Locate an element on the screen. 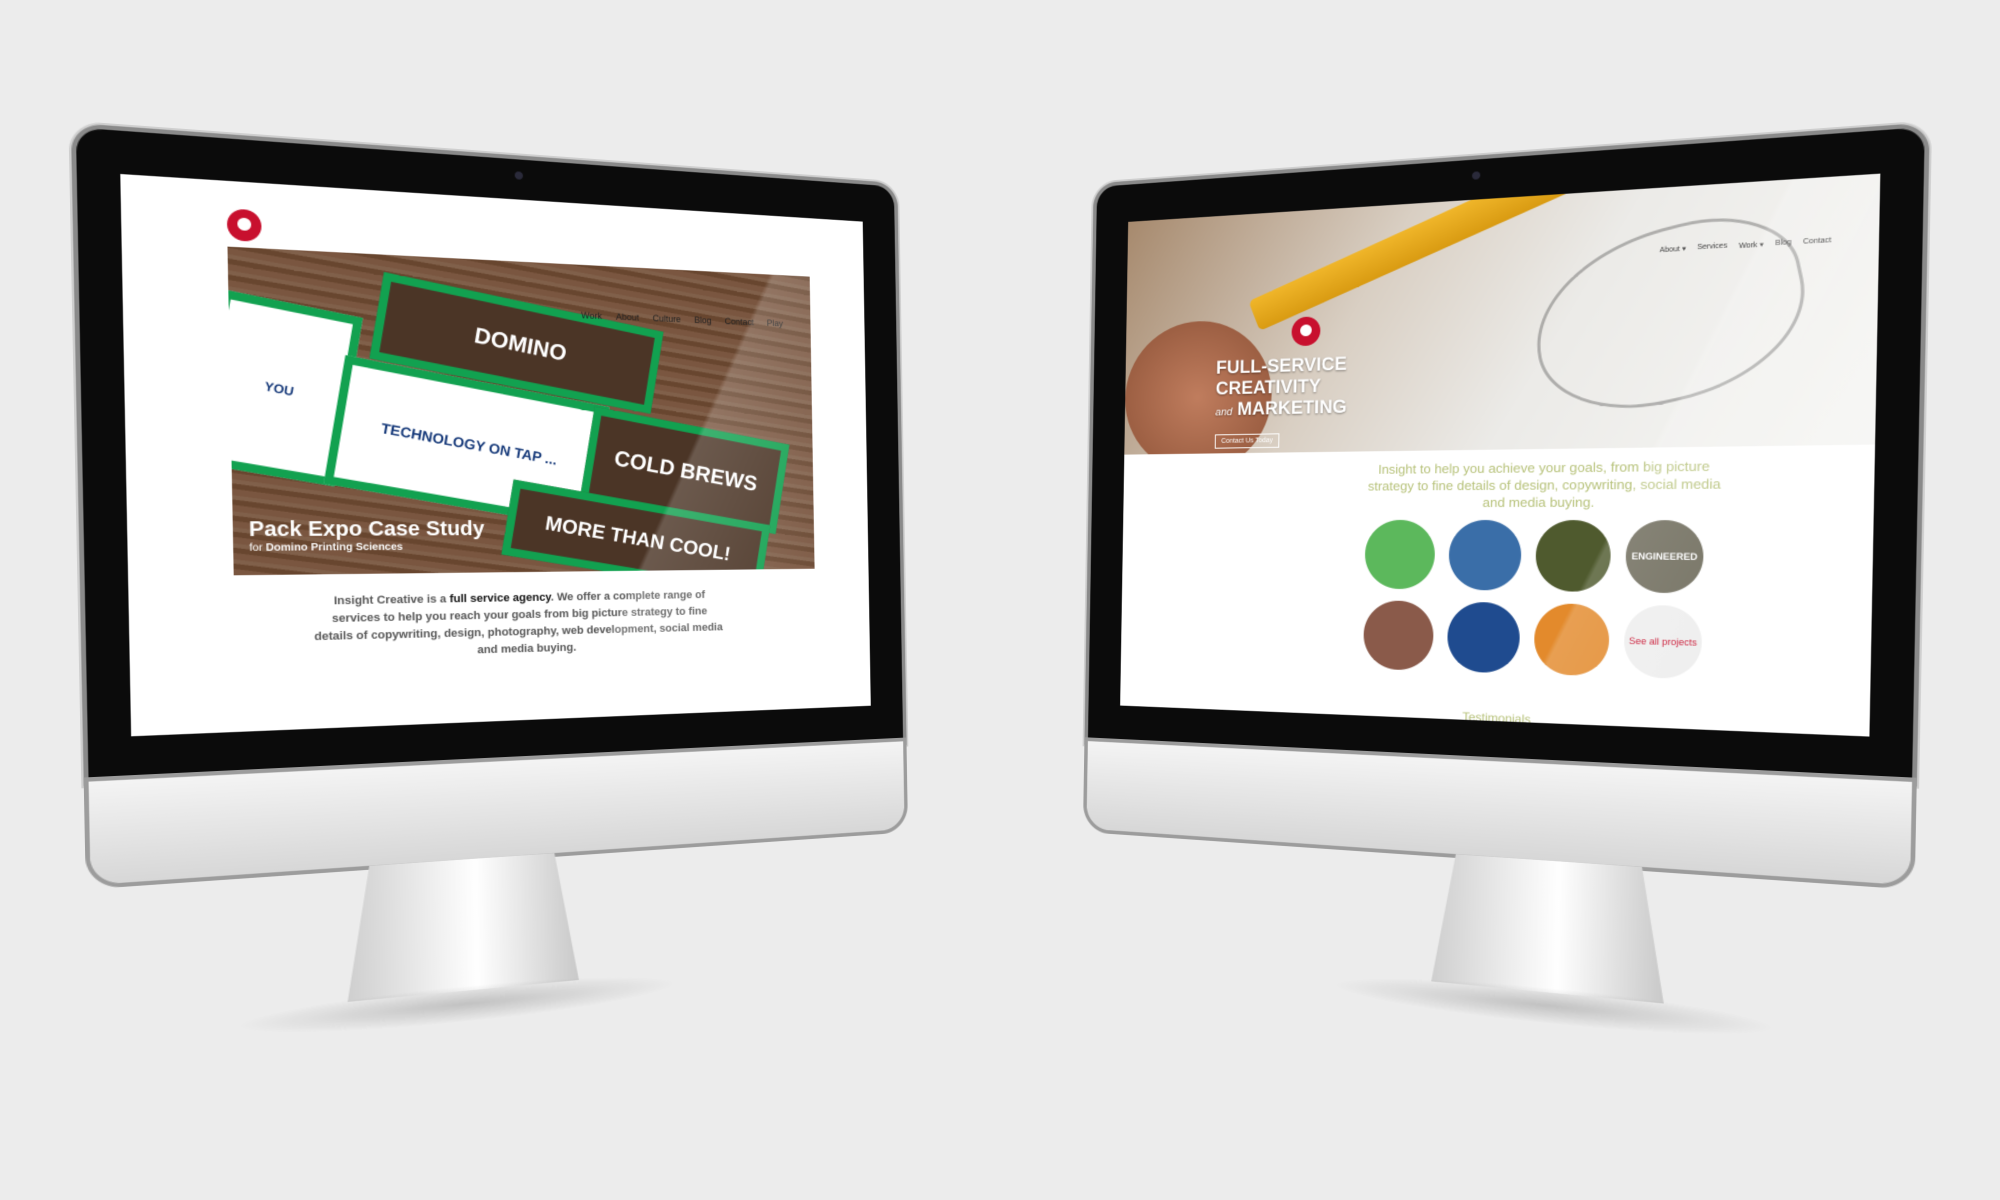  main-nav: About ▾ Services Work ▾ Blog Contact is located at coordinates (1745, 245).